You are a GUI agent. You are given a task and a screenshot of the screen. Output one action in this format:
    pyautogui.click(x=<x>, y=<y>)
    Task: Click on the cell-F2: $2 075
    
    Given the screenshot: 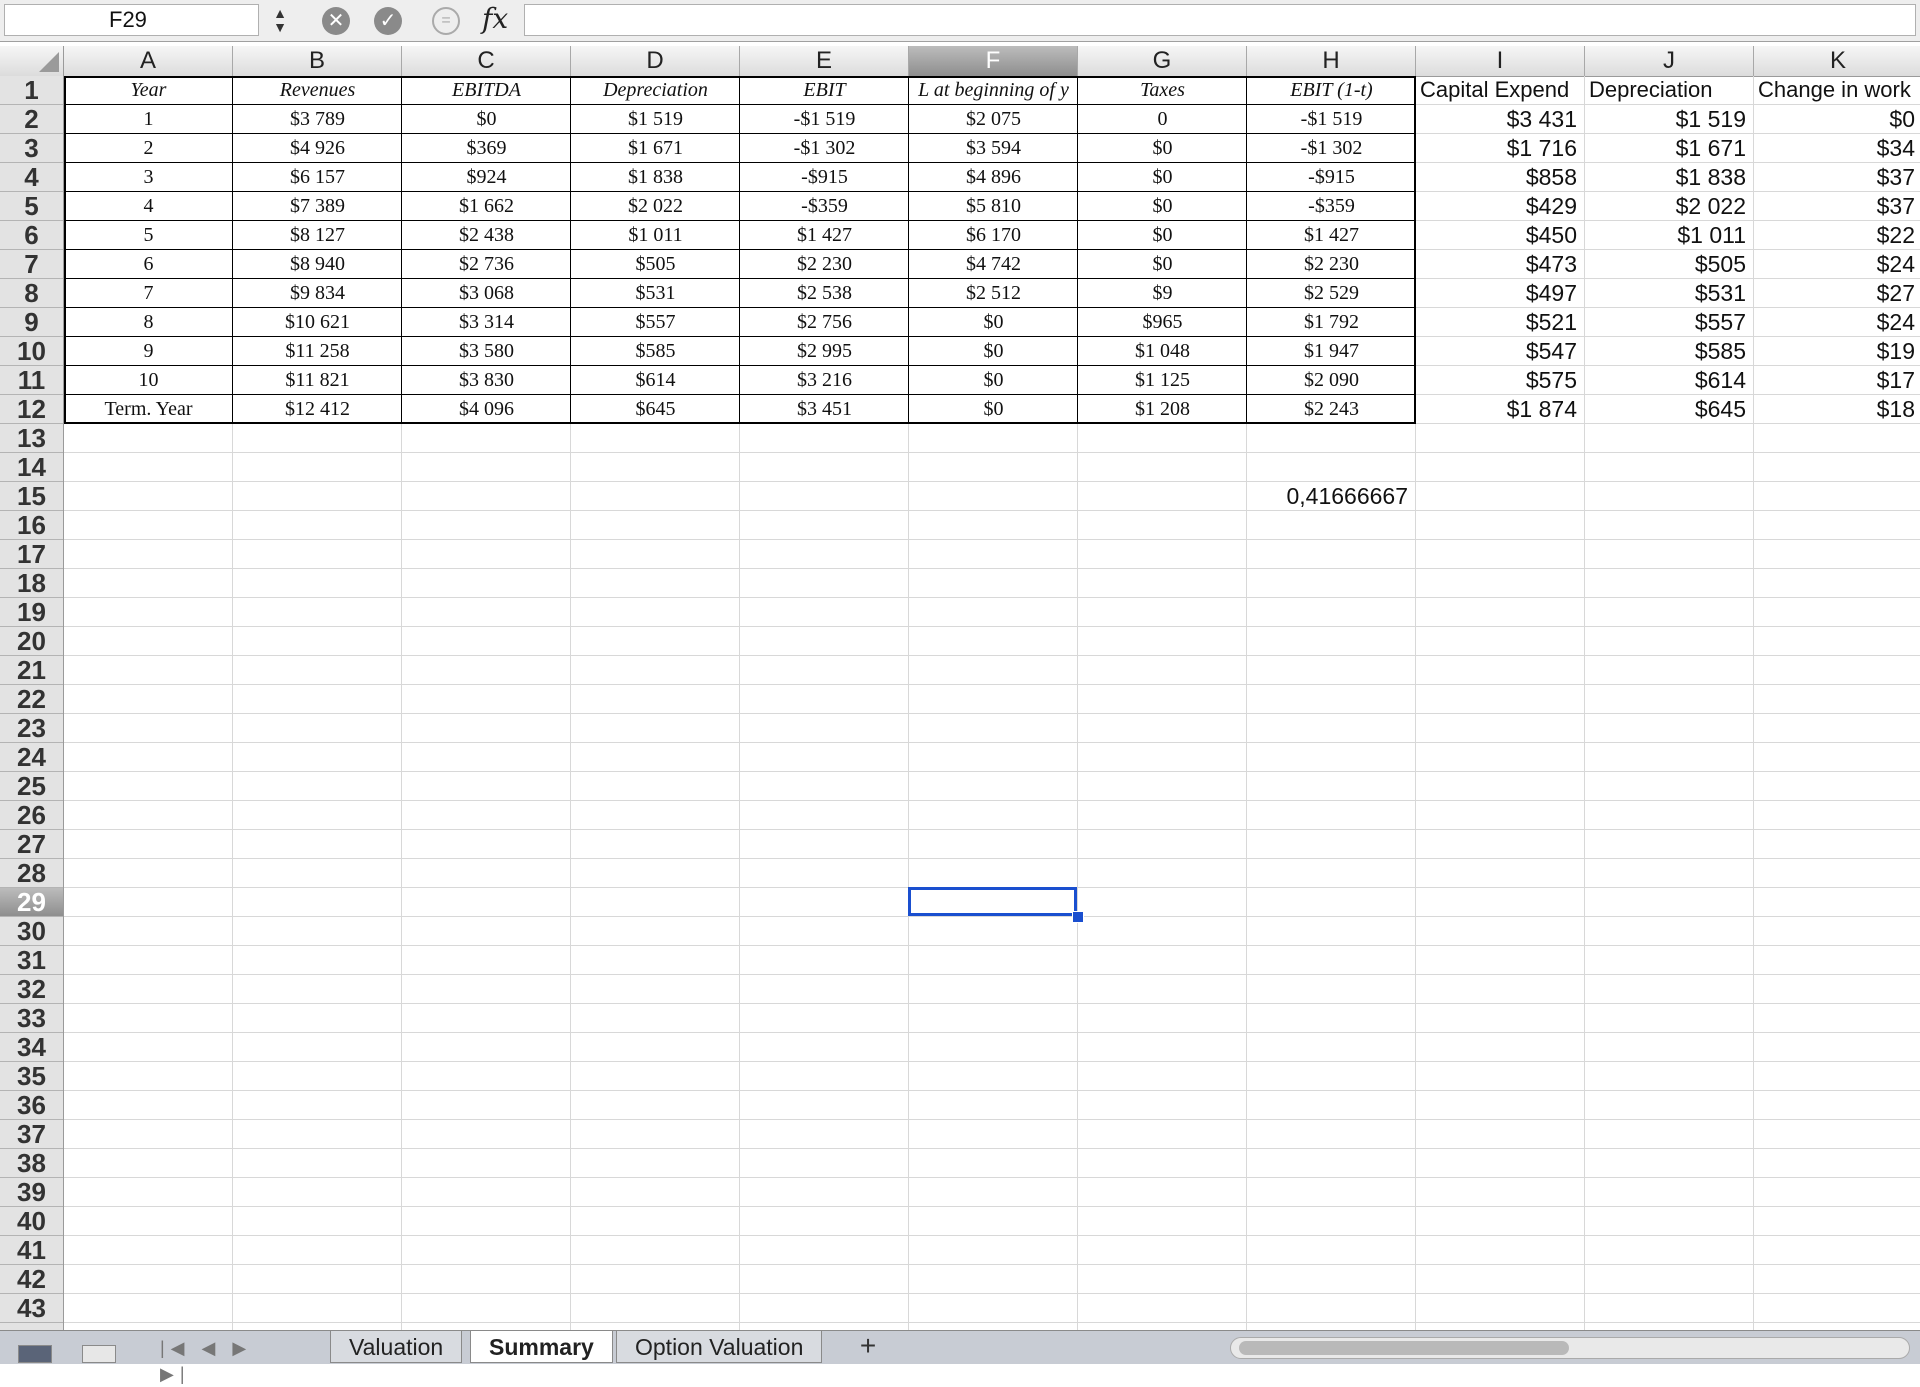 What is the action you would take?
    pyautogui.click(x=993, y=119)
    